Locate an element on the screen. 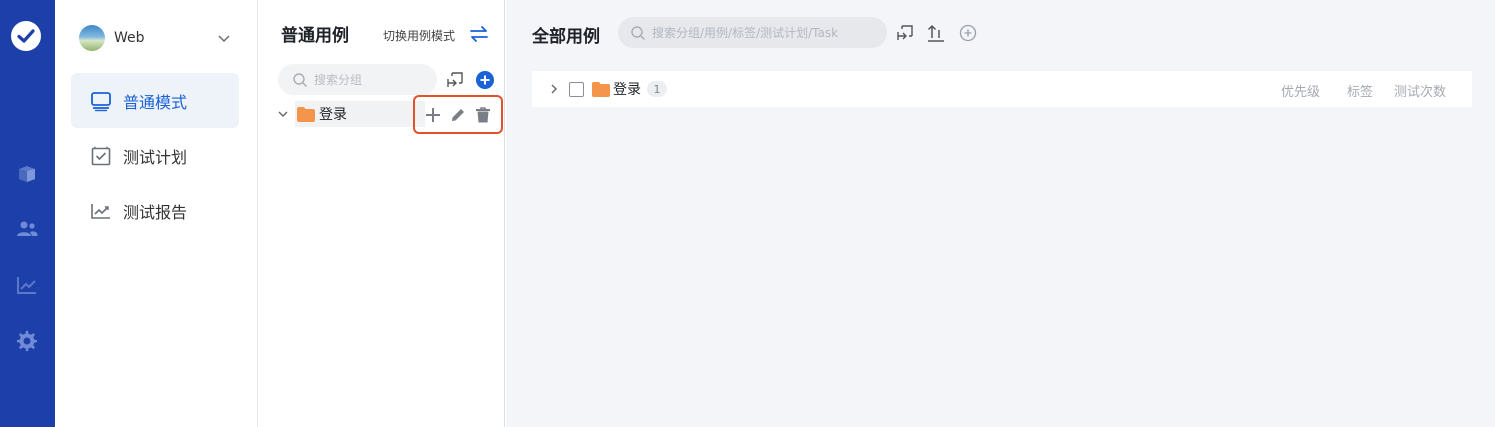 The height and width of the screenshot is (427, 1495). tree-search-box is located at coordinates (357, 79).